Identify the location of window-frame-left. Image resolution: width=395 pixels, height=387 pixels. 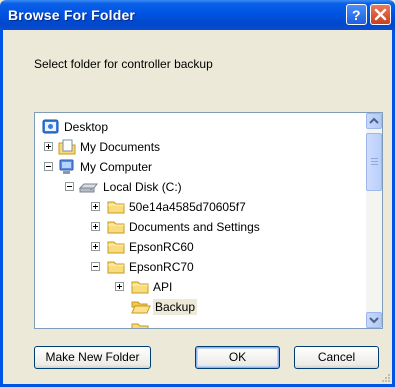
(1, 208).